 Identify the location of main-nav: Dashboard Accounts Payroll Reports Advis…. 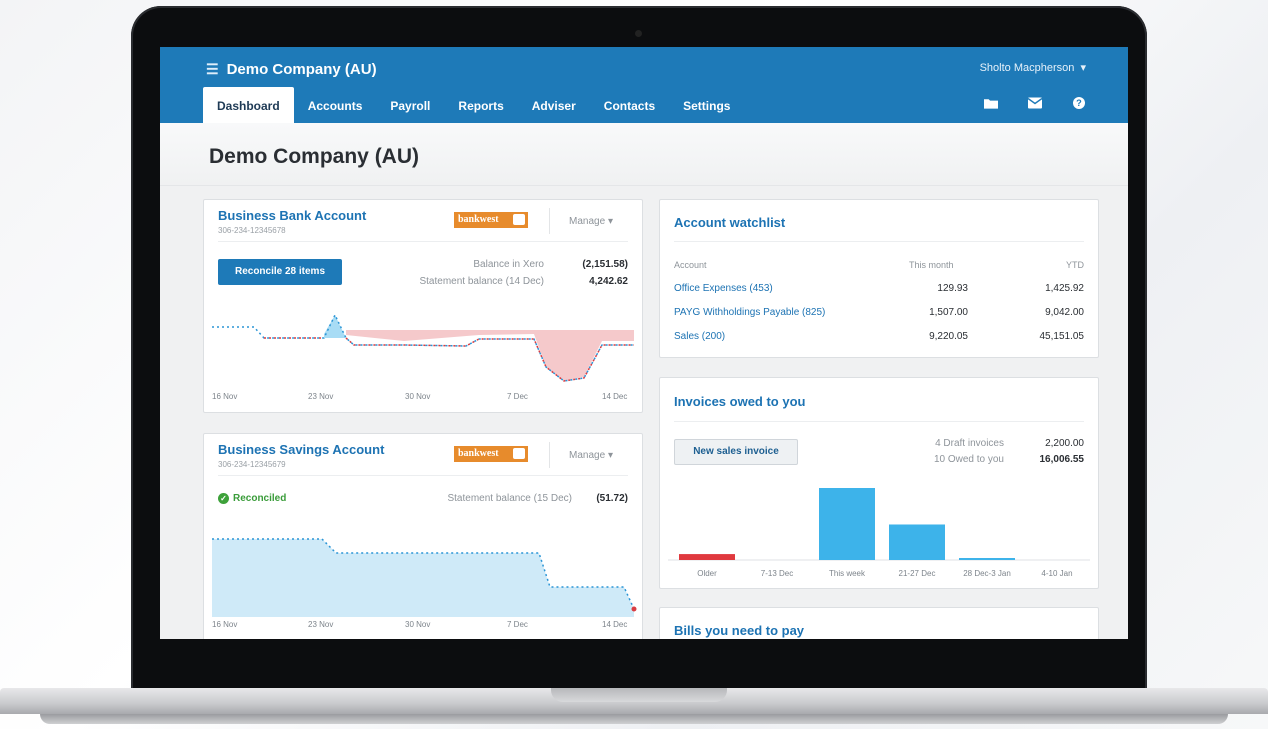
(473, 105).